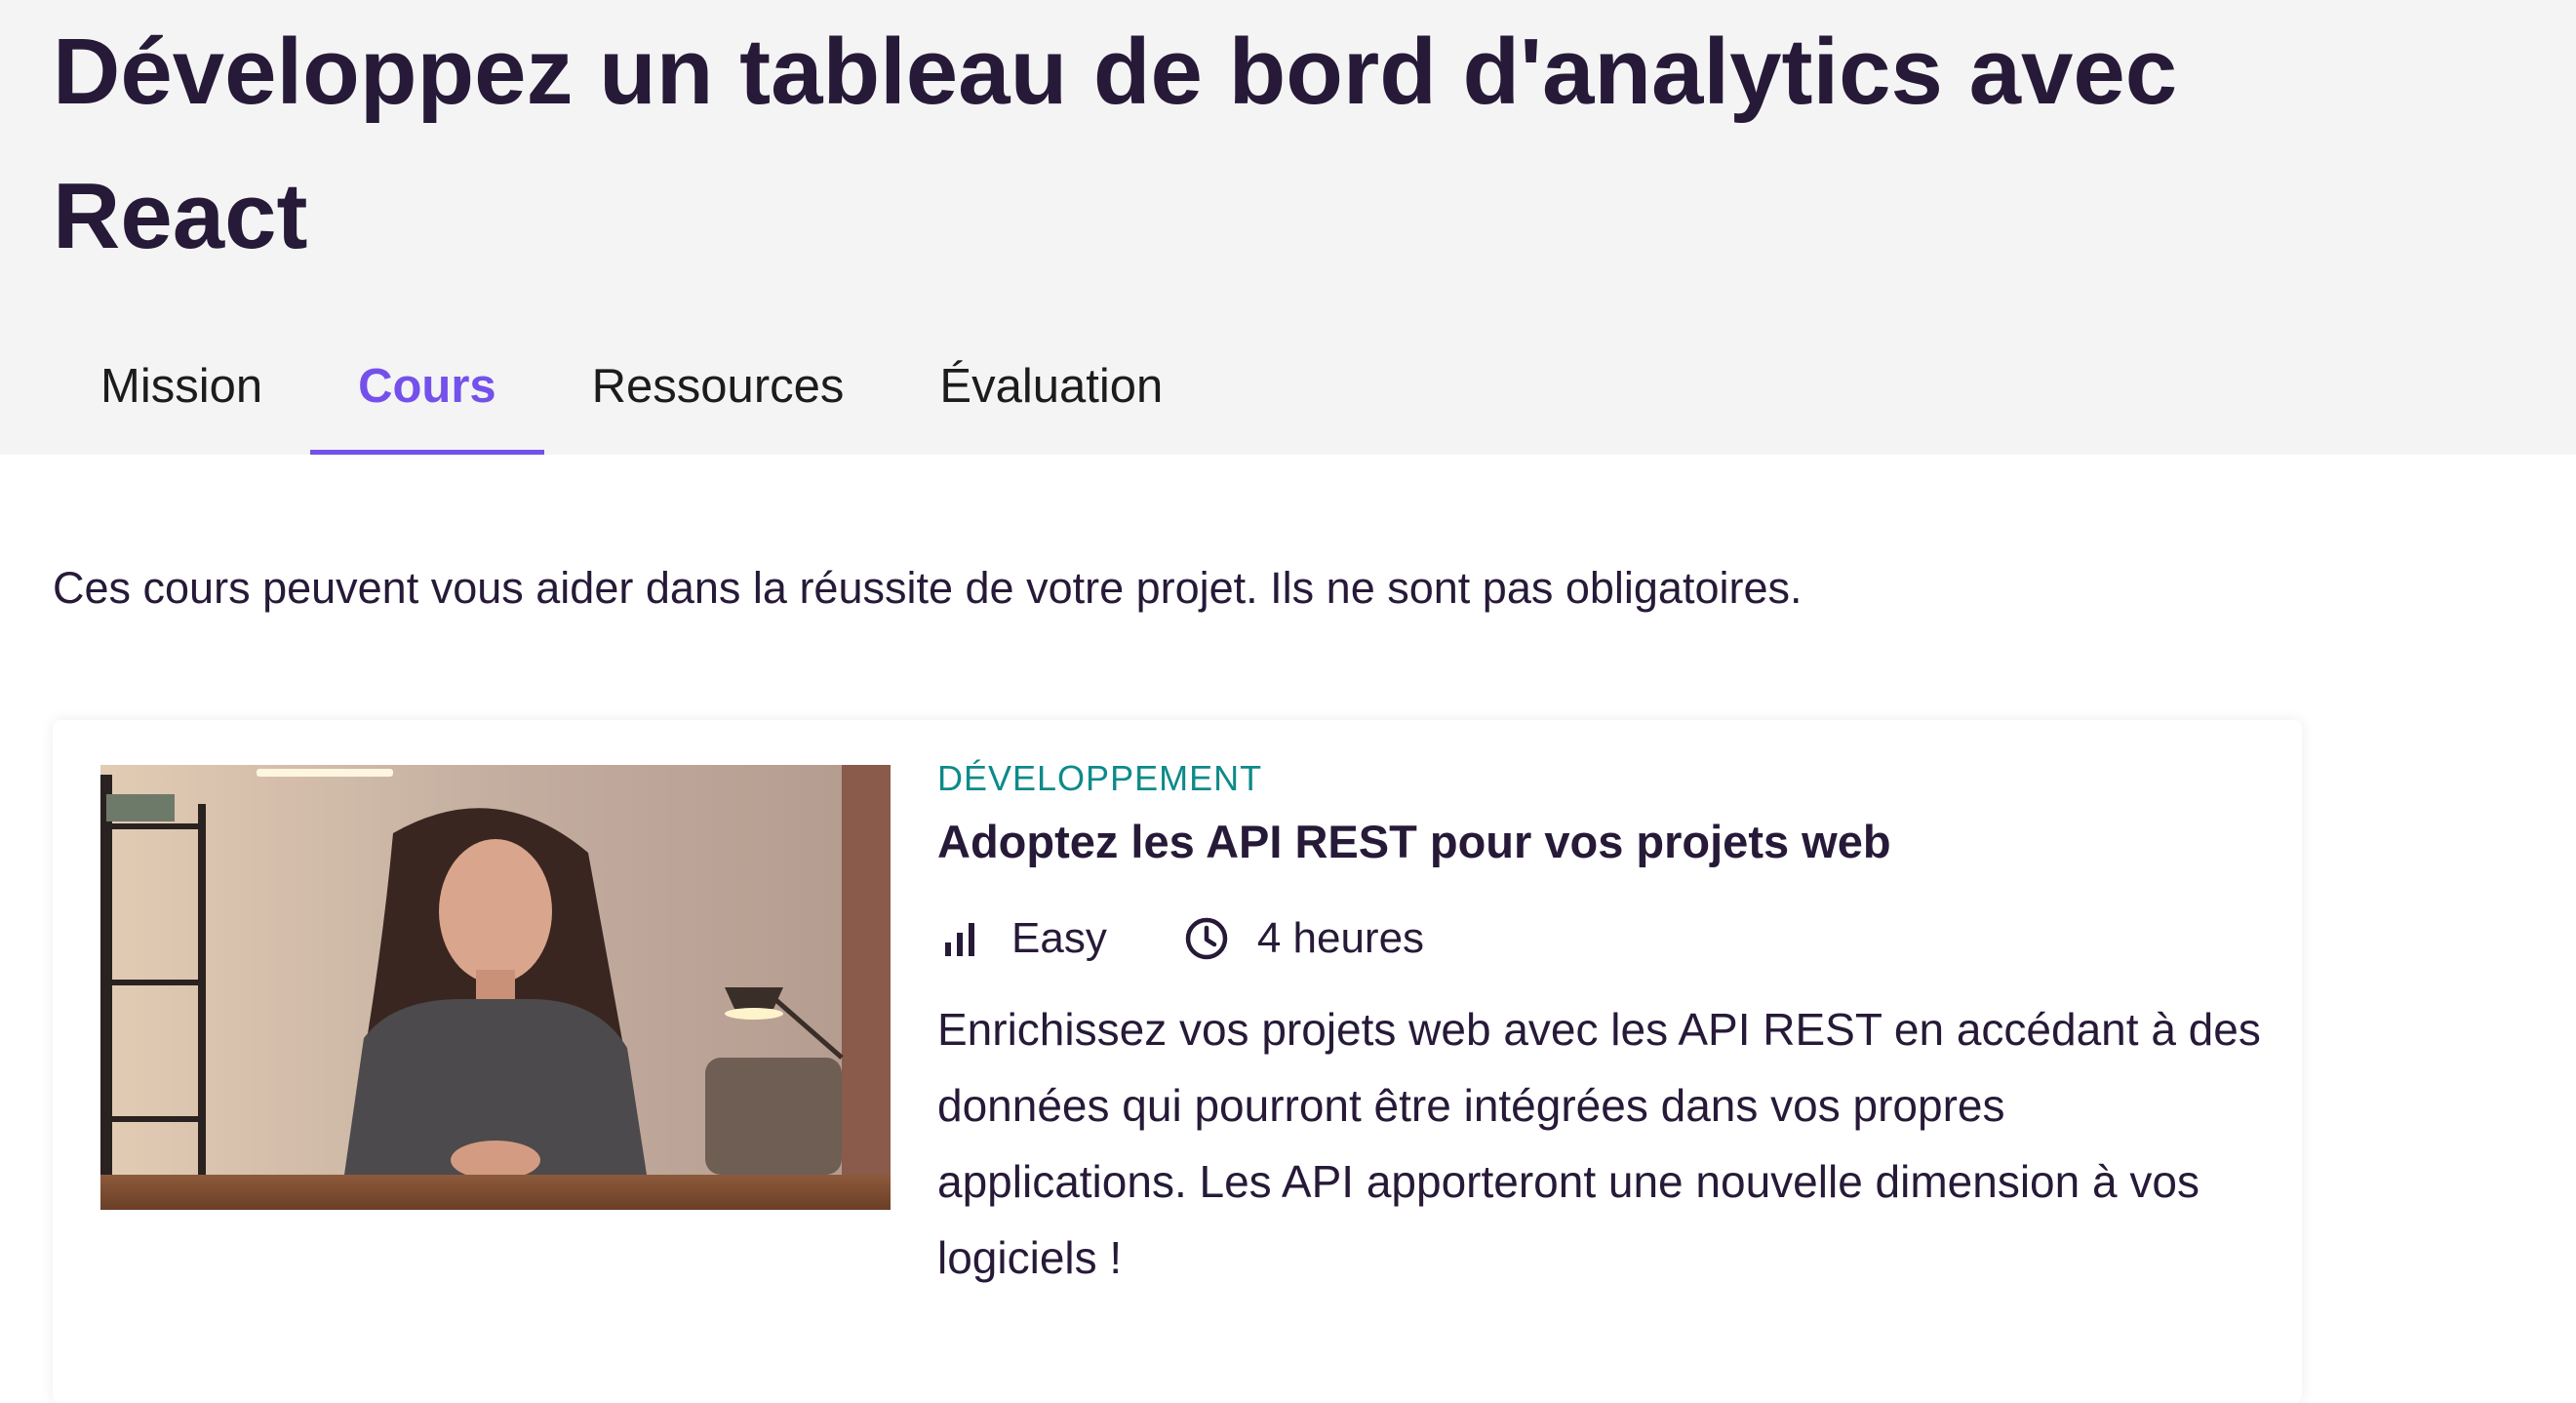 This screenshot has height=1403, width=2576. I want to click on course-category: DÉVELOPPEMENT, so click(1100, 778).